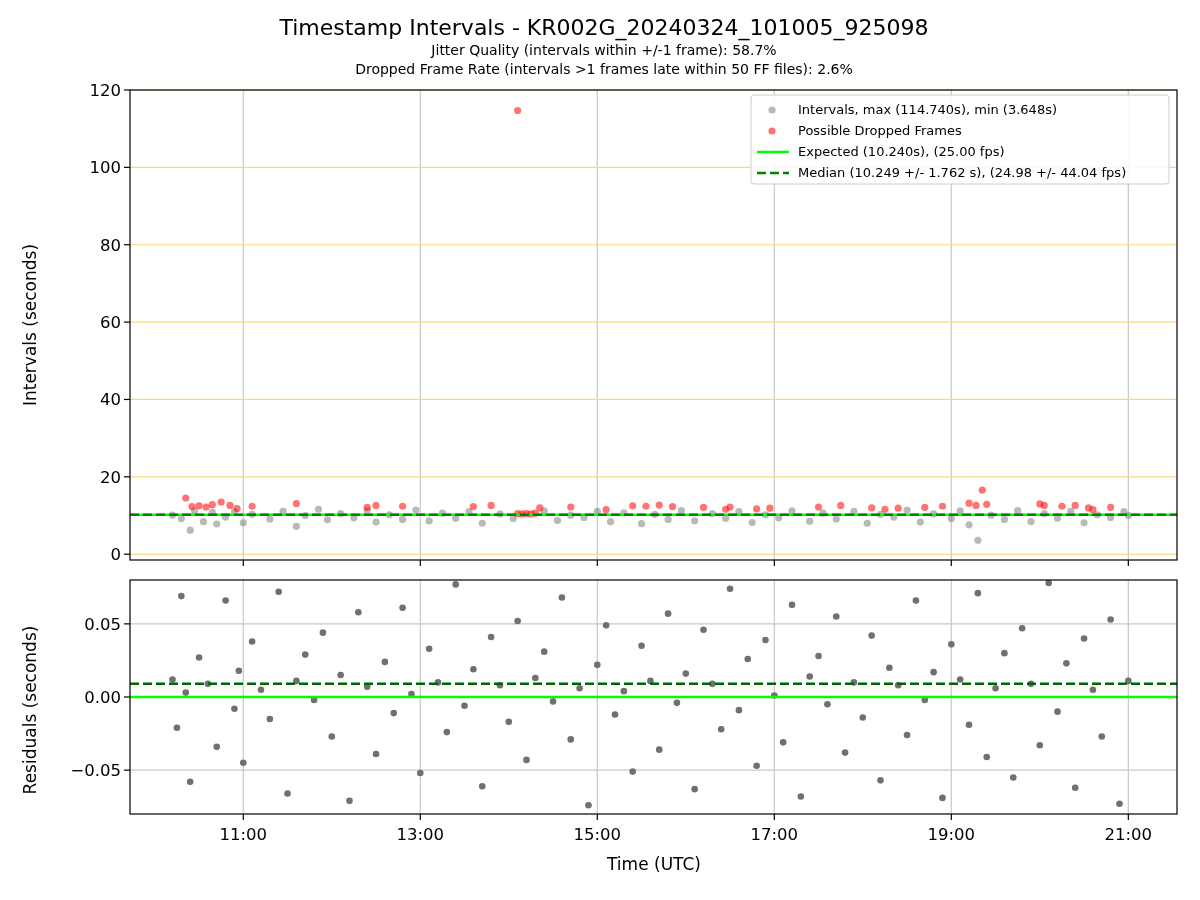 This screenshot has width=1200, height=900. Describe the element at coordinates (30, 325) in the screenshot. I see `axis-label: Intervals (seconds)` at that location.